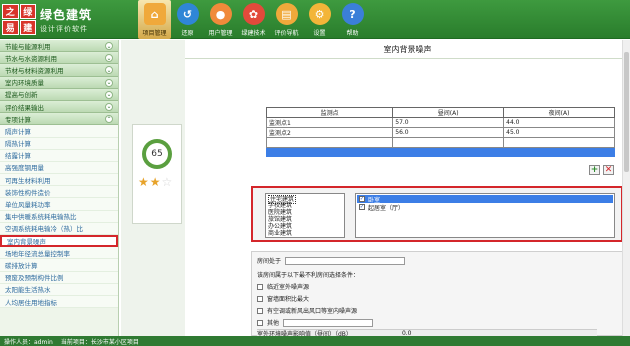  What do you see at coordinates (59, 94) in the screenshot?
I see `sidebar-category: 提高与创新 ⌄` at bounding box center [59, 94].